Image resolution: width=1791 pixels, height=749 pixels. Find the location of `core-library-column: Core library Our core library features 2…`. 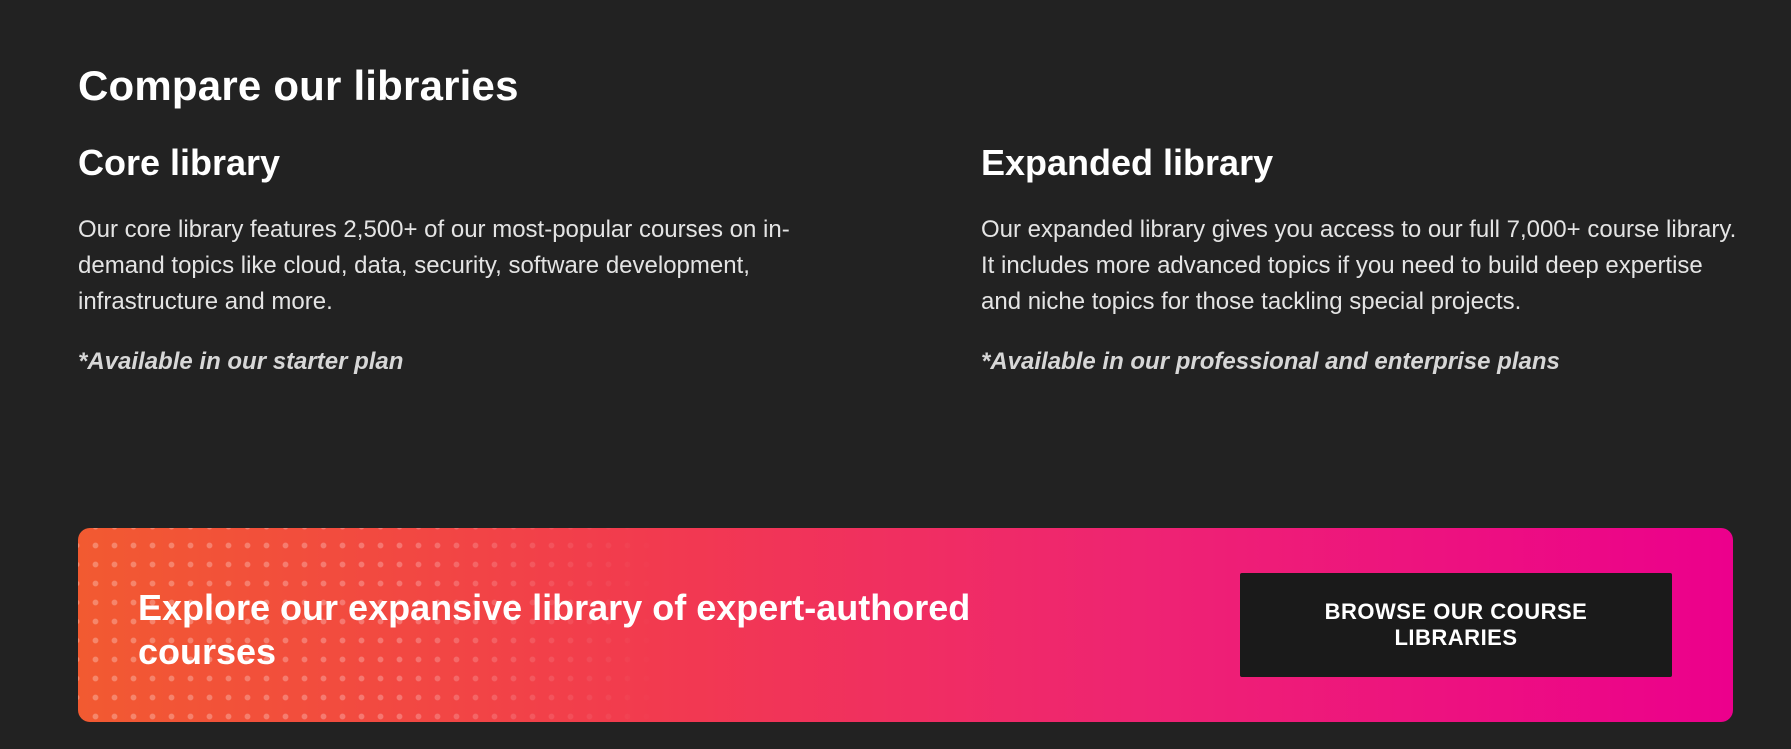

core-library-column: Core library Our core library features 2… is located at coordinates (453, 259).